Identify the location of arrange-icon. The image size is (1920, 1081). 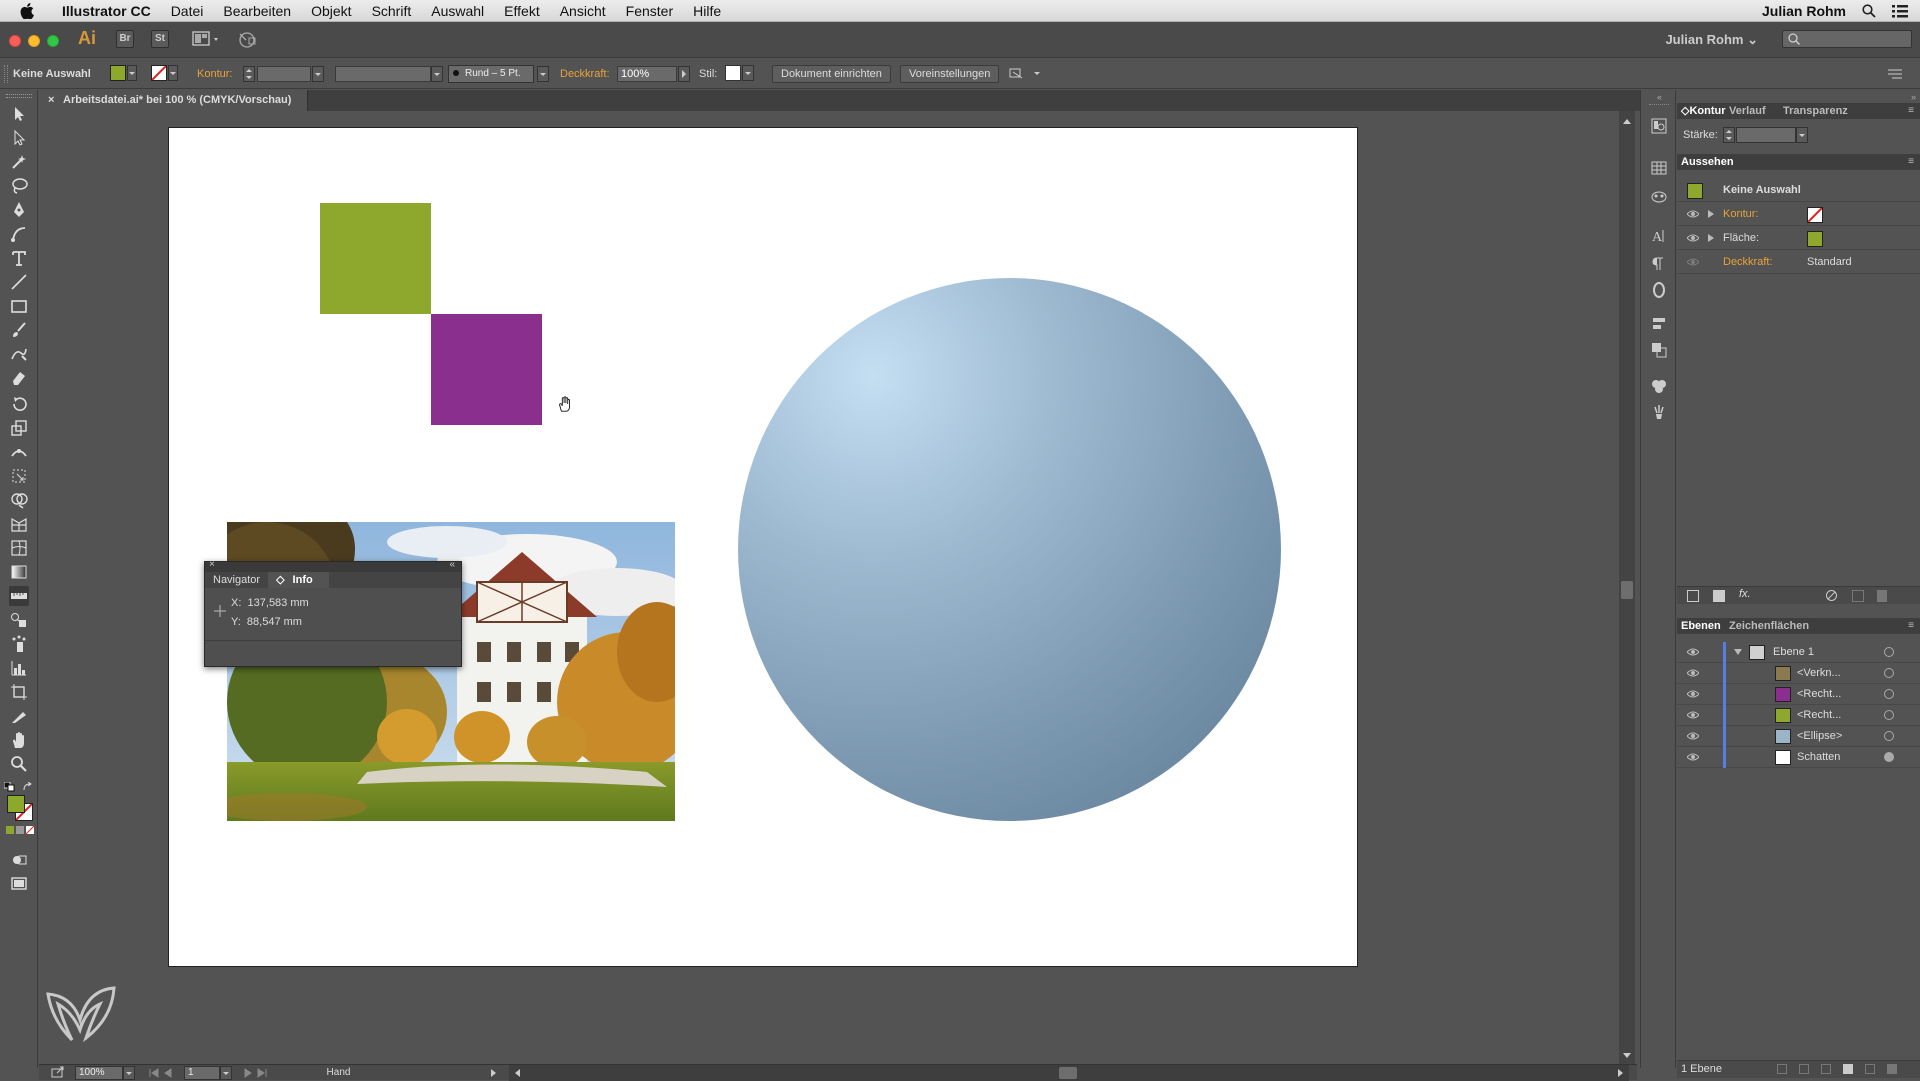
(1025, 74).